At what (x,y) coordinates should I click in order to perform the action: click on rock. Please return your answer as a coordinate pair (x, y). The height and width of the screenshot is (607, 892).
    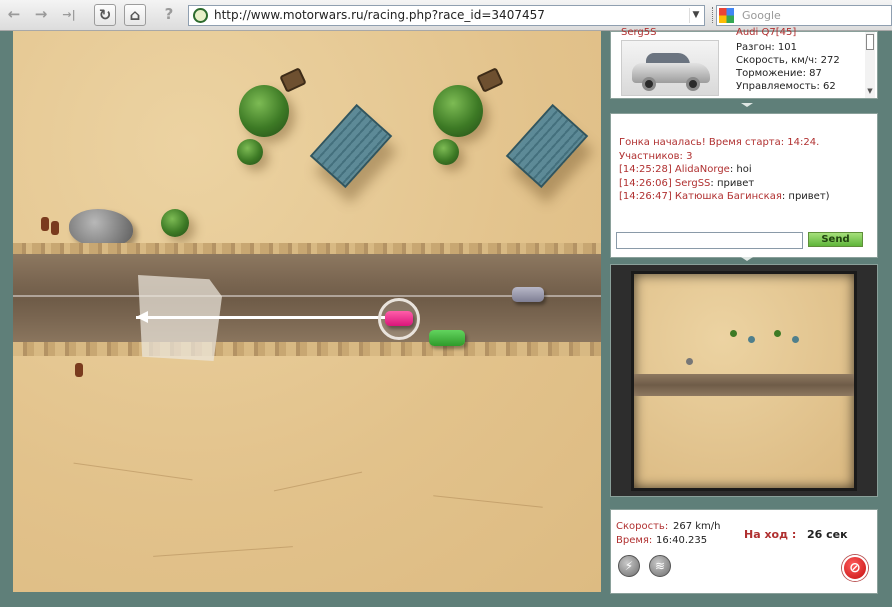
    Looking at the image, I should click on (101, 228).